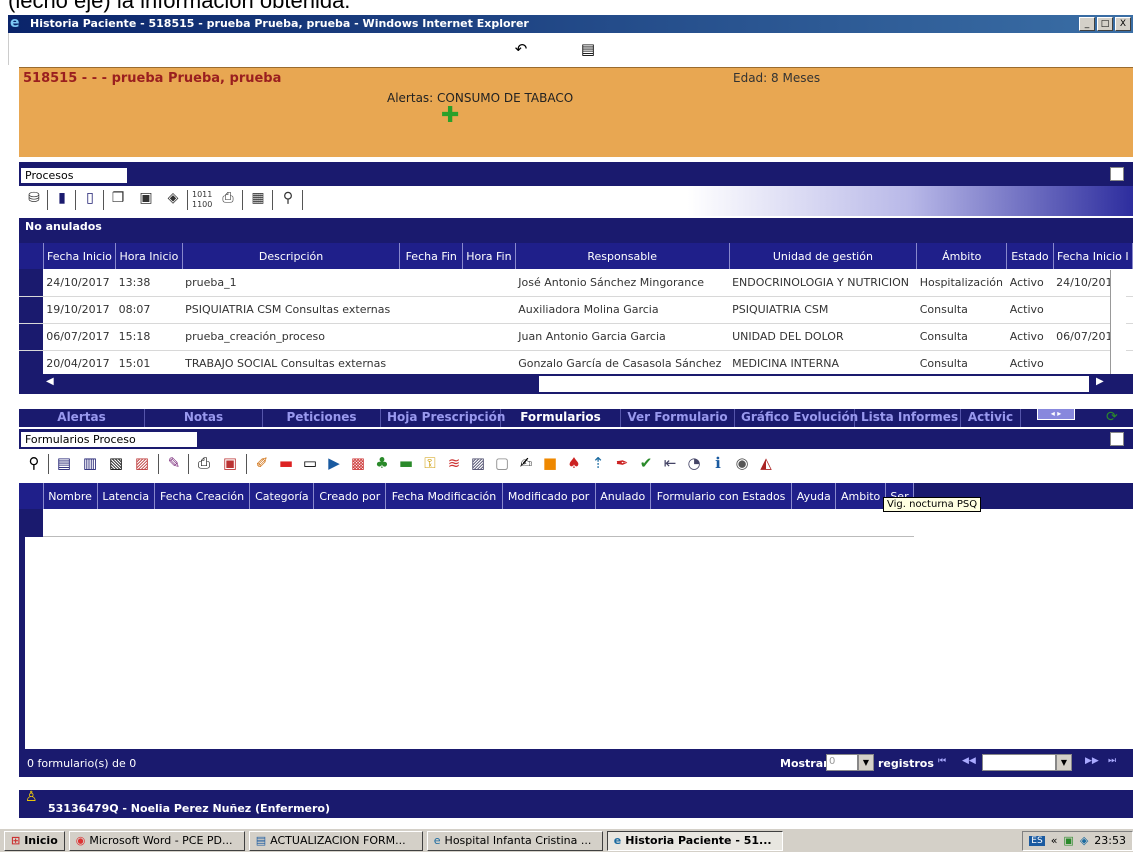  What do you see at coordinates (1054, 840) in the screenshot?
I see `tray-expand-icon: «` at bounding box center [1054, 840].